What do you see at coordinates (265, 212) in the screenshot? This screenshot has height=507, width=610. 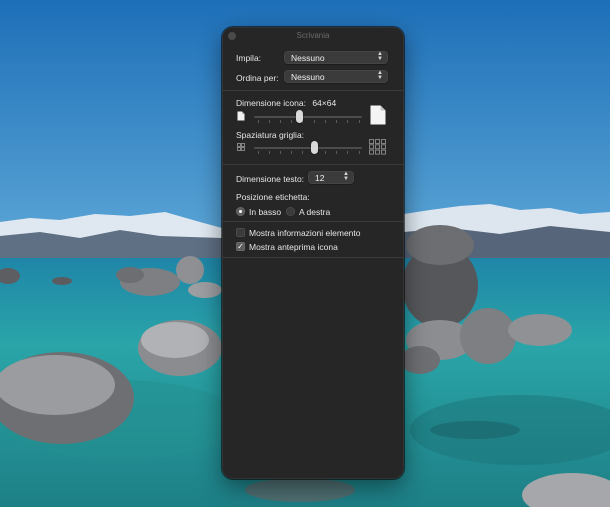 I see `label-position-bottom-label: In basso` at bounding box center [265, 212].